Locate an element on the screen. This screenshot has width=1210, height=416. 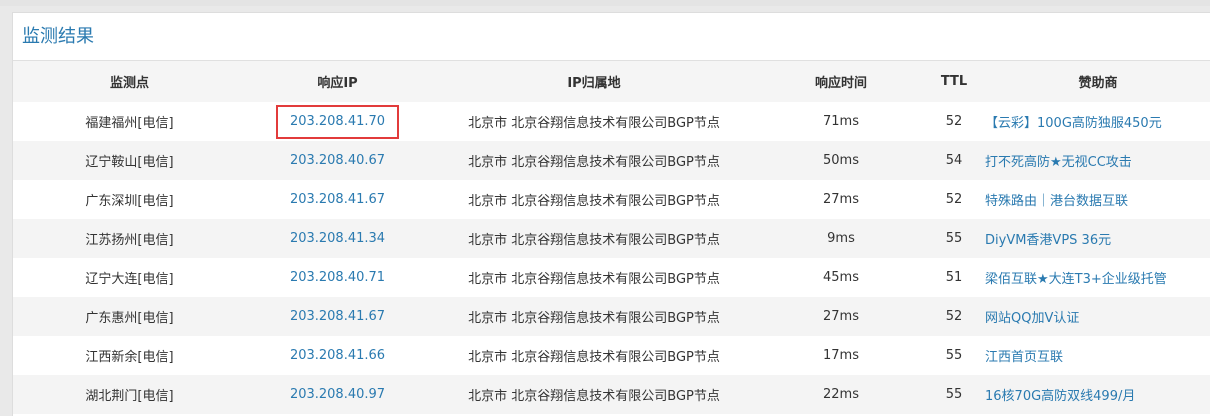
cell-time: 9ms is located at coordinates (841, 238).